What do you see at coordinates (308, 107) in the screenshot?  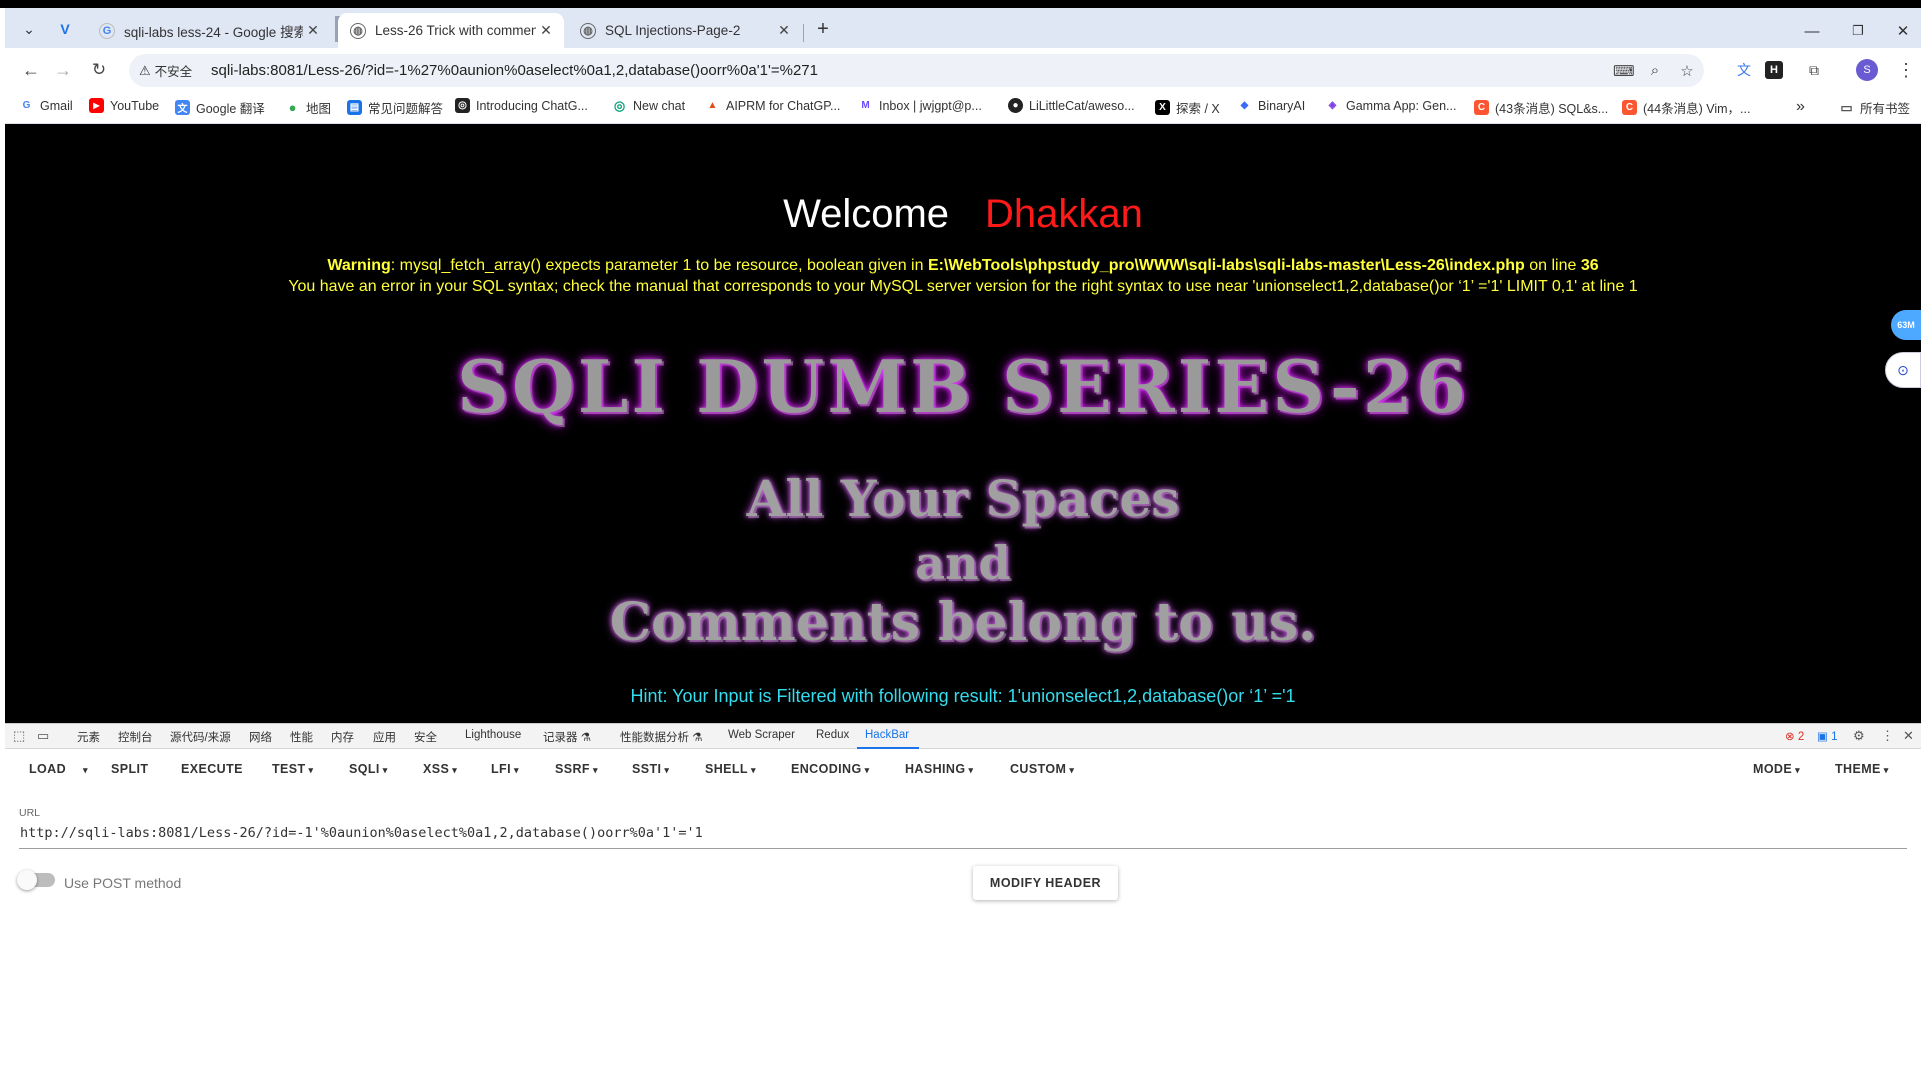 I see `bookmark-maps: ● 地图` at bounding box center [308, 107].